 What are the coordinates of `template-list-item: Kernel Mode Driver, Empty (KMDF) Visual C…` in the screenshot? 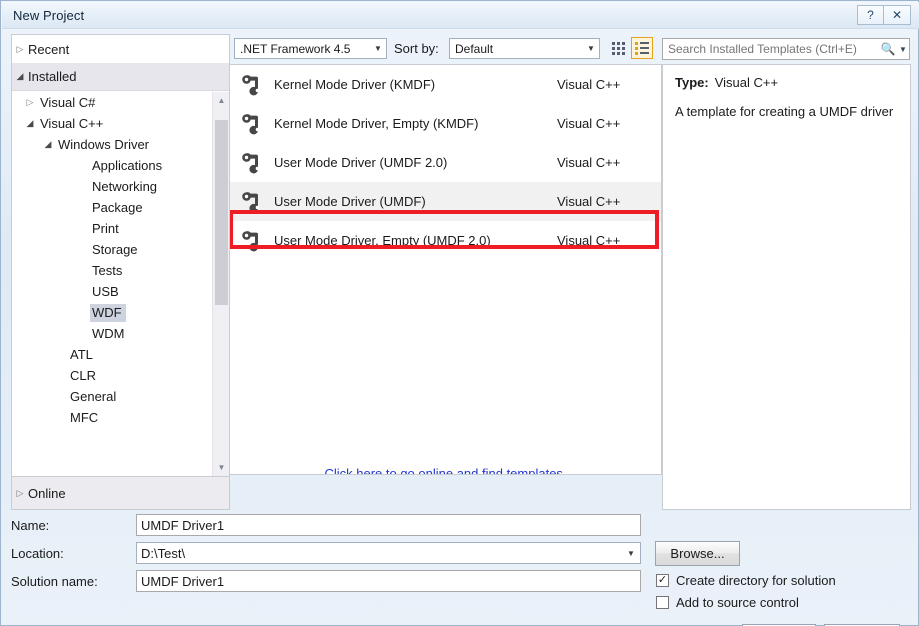 It's located at (445, 123).